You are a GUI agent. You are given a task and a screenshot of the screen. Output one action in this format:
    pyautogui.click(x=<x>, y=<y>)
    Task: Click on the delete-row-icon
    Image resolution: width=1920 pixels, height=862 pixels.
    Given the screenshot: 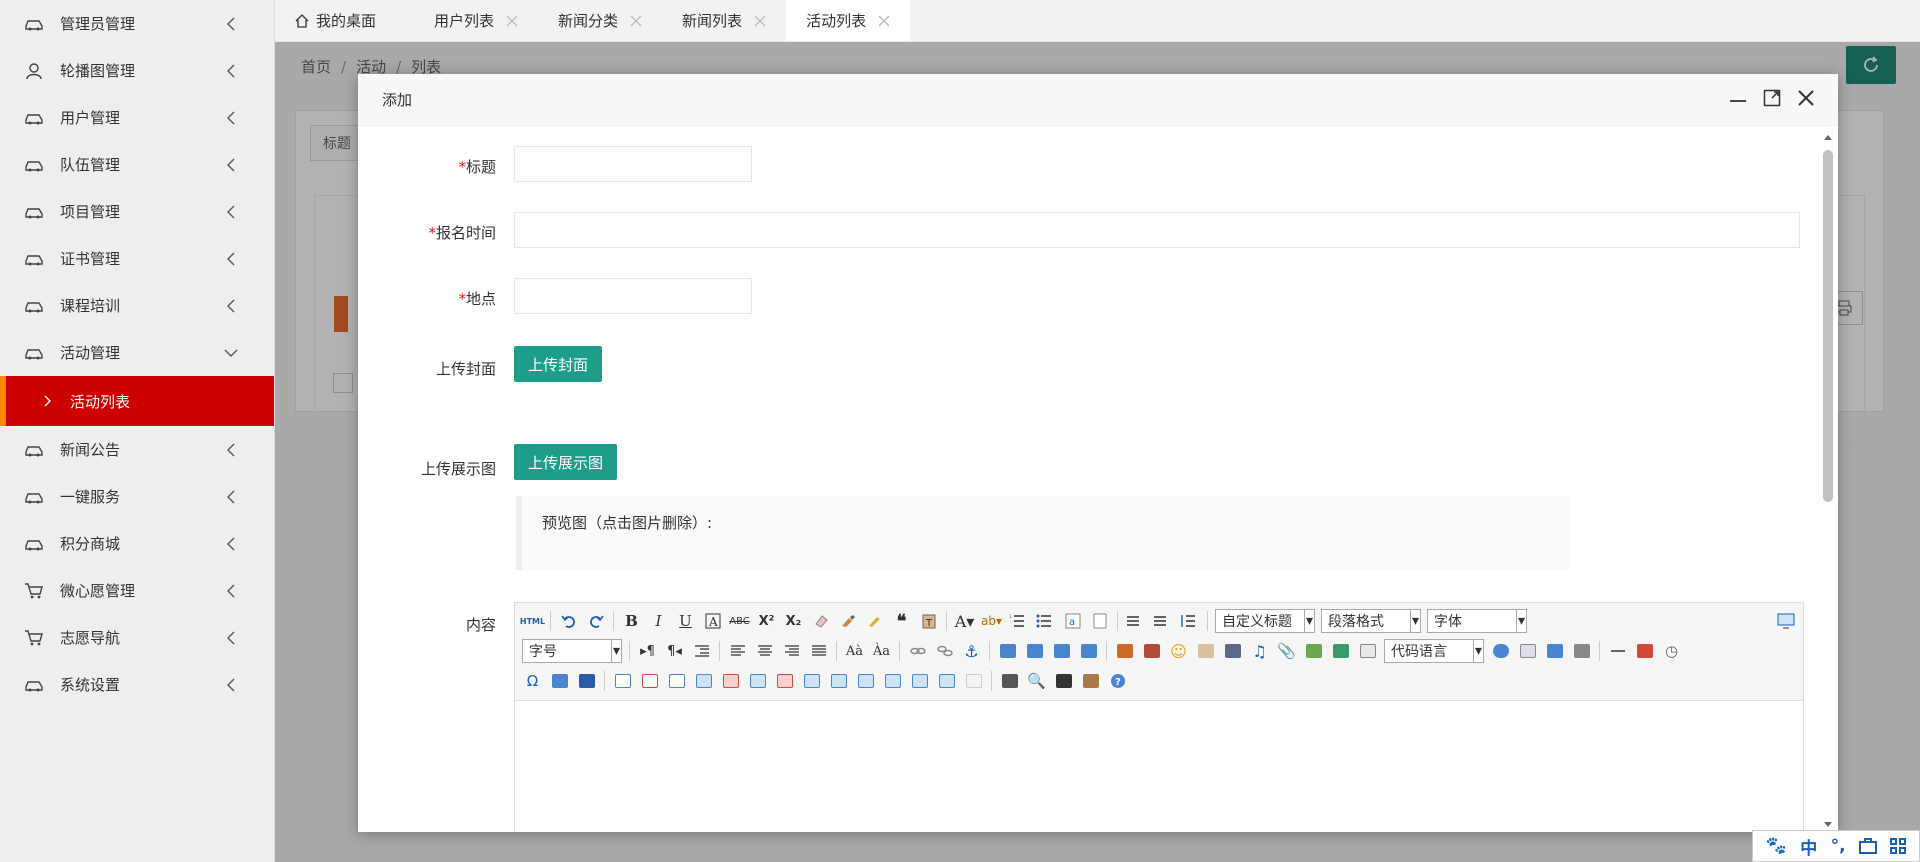 What is the action you would take?
    pyautogui.click(x=730, y=681)
    